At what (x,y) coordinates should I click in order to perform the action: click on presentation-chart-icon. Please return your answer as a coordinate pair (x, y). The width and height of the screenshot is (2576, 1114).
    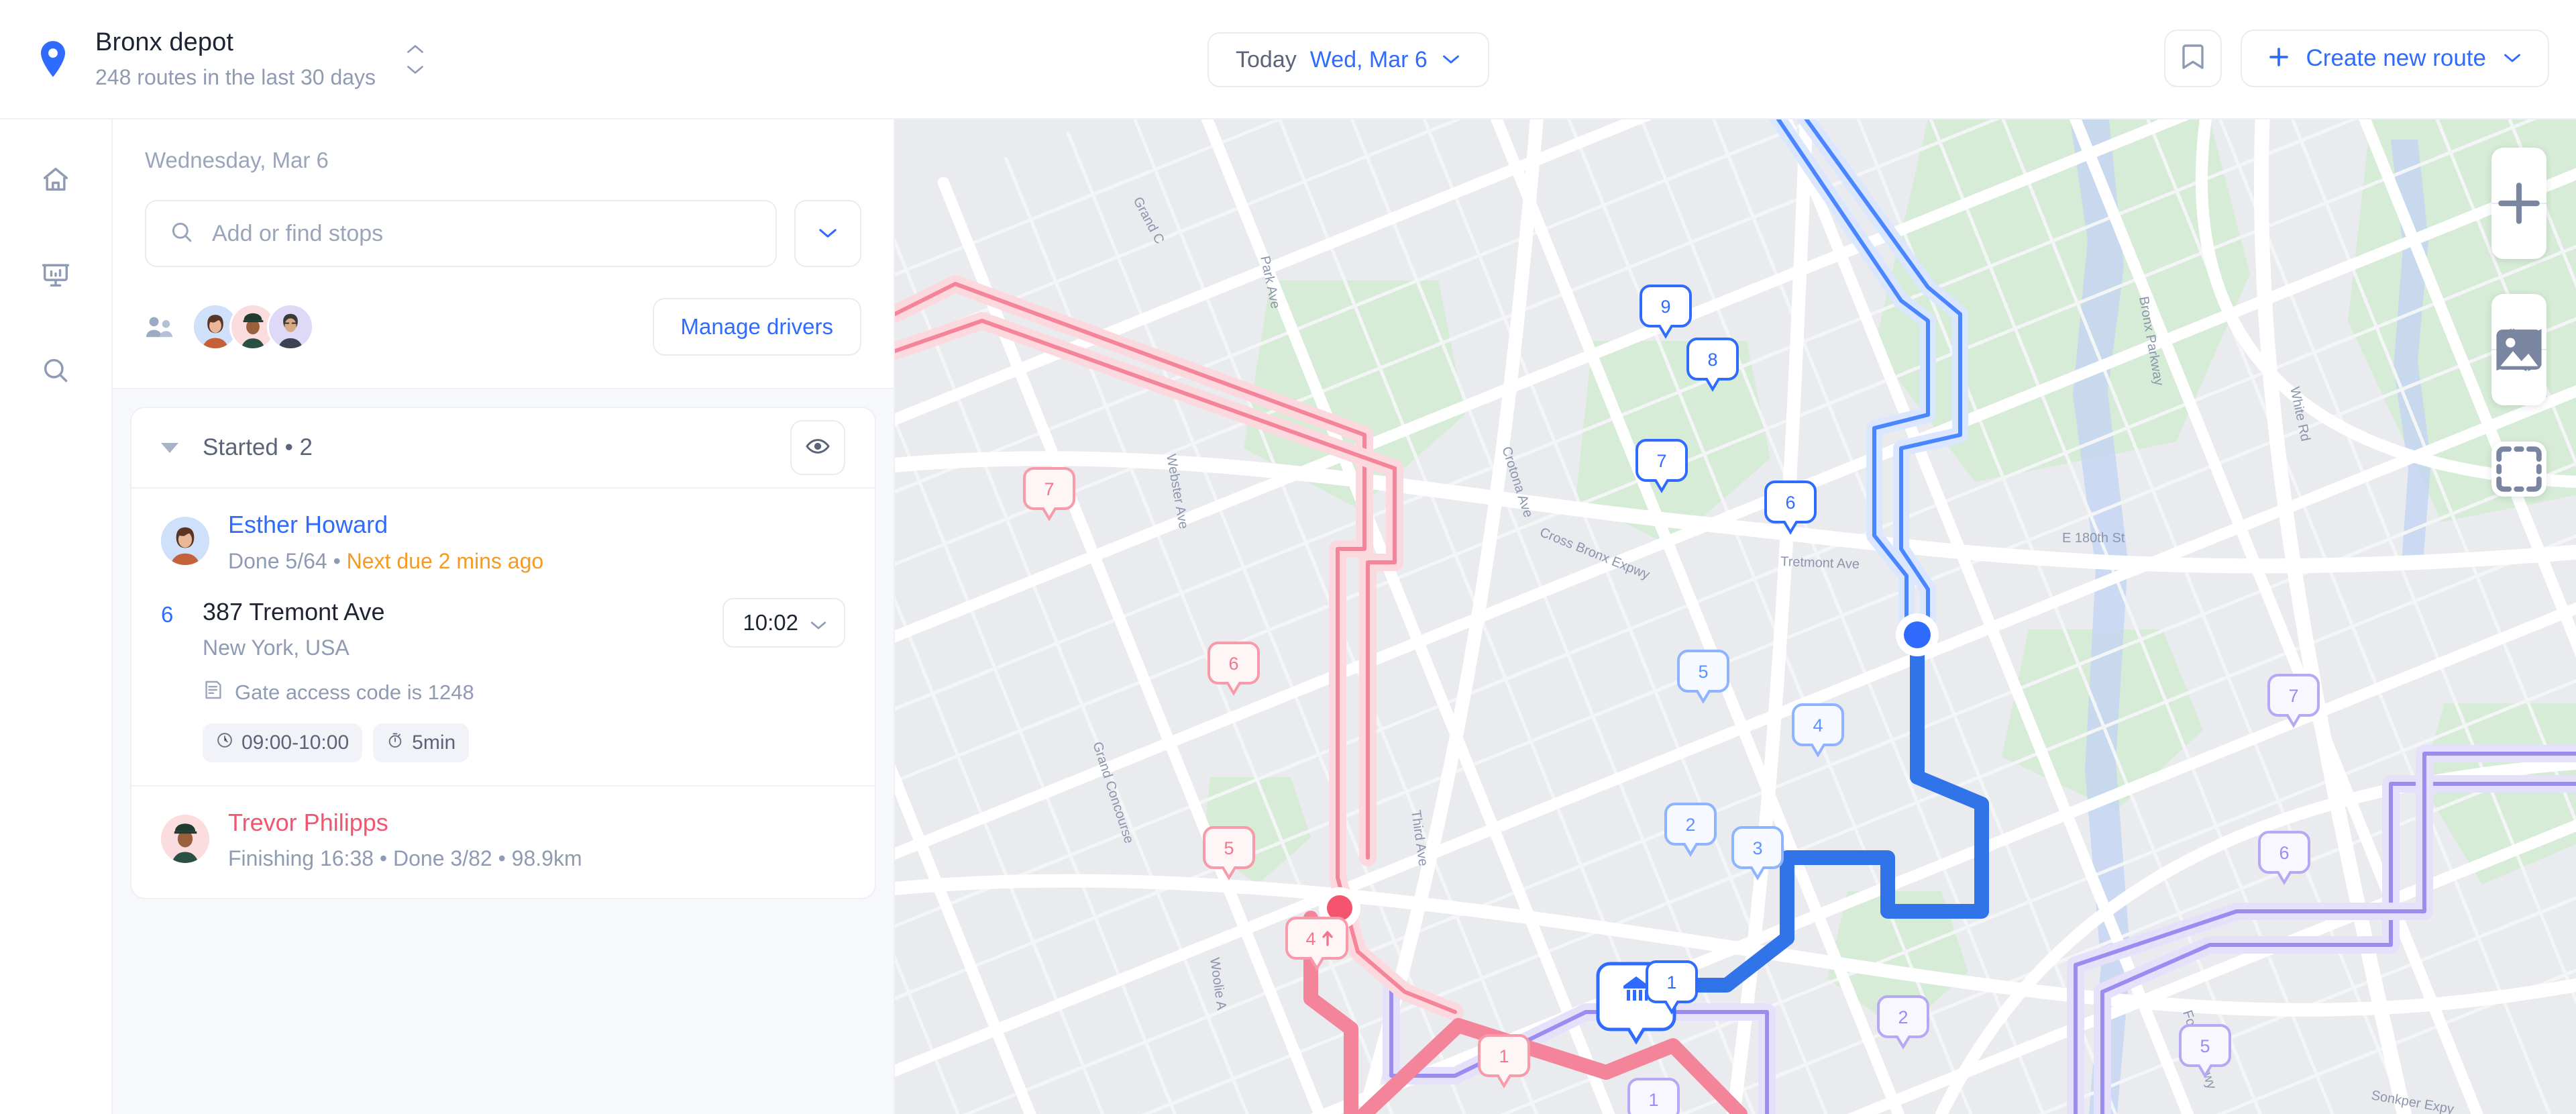
    Looking at the image, I should click on (55, 277).